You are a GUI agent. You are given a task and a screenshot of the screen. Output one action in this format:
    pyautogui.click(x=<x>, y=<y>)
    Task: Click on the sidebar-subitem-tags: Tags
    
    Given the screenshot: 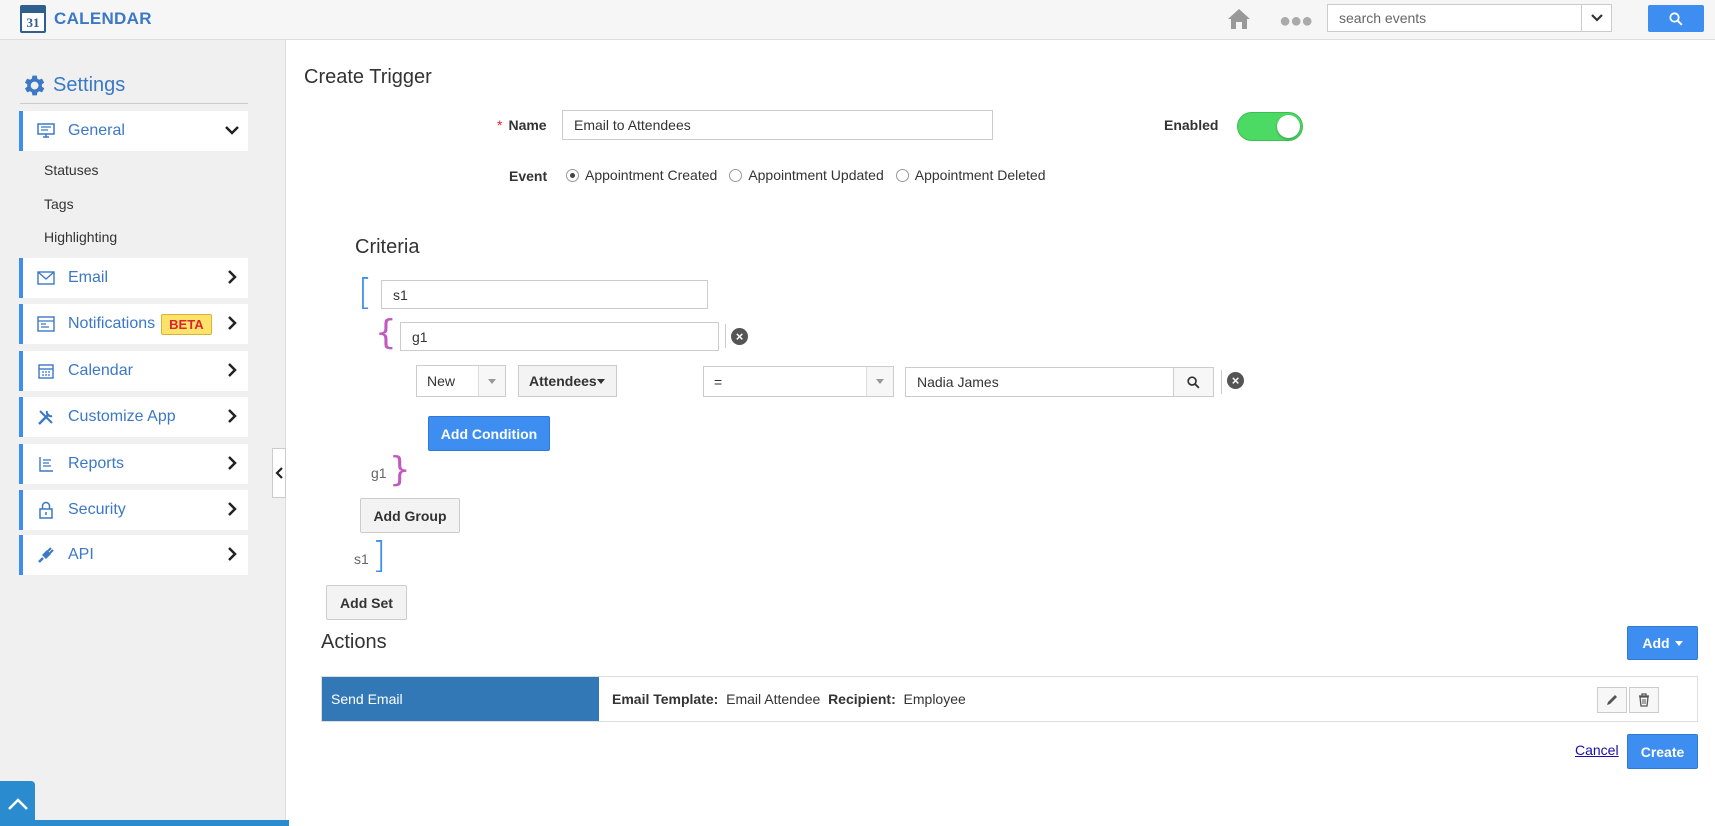 What is the action you would take?
    pyautogui.click(x=59, y=204)
    